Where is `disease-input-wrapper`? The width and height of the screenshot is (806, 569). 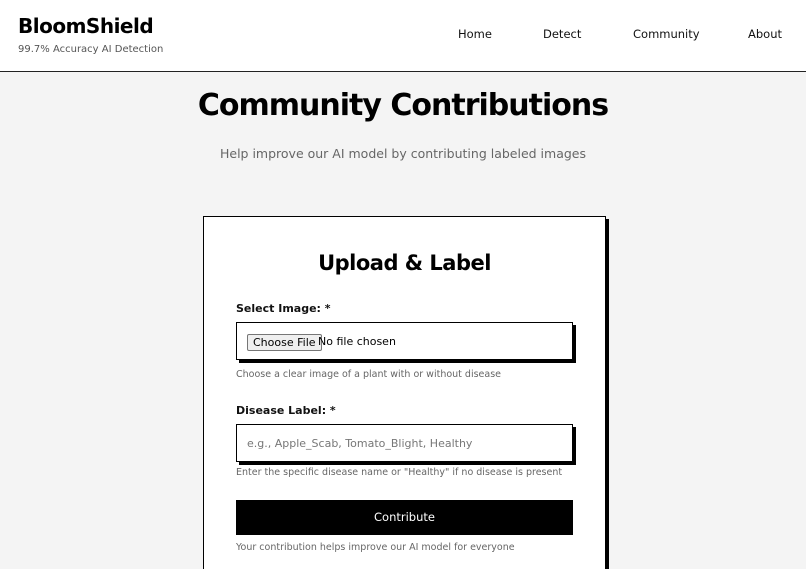
disease-input-wrapper is located at coordinates (404, 443).